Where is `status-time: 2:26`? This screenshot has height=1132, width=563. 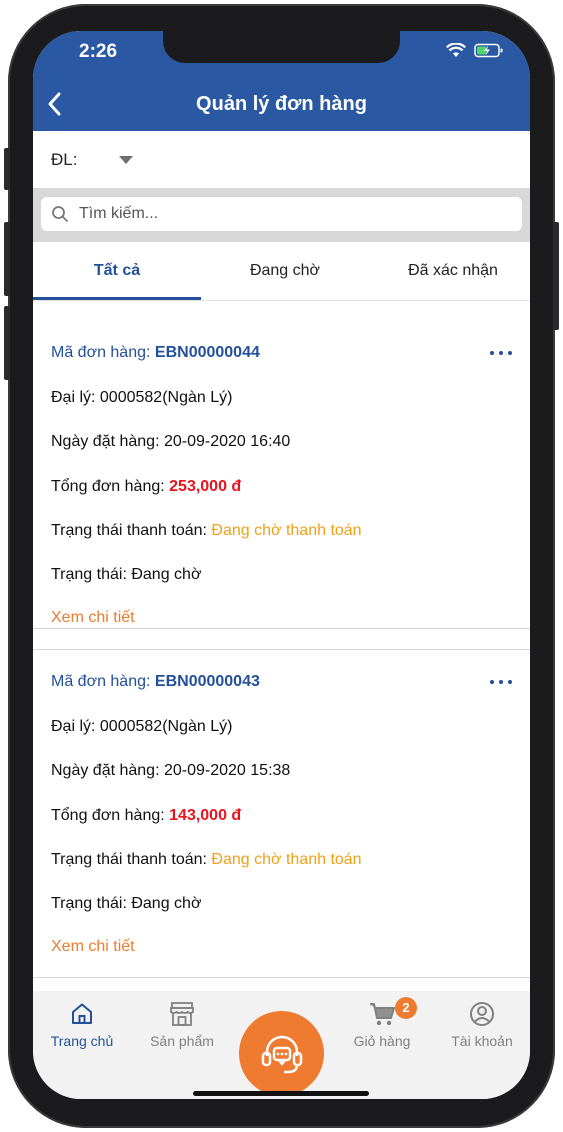 status-time: 2:26 is located at coordinates (98, 51).